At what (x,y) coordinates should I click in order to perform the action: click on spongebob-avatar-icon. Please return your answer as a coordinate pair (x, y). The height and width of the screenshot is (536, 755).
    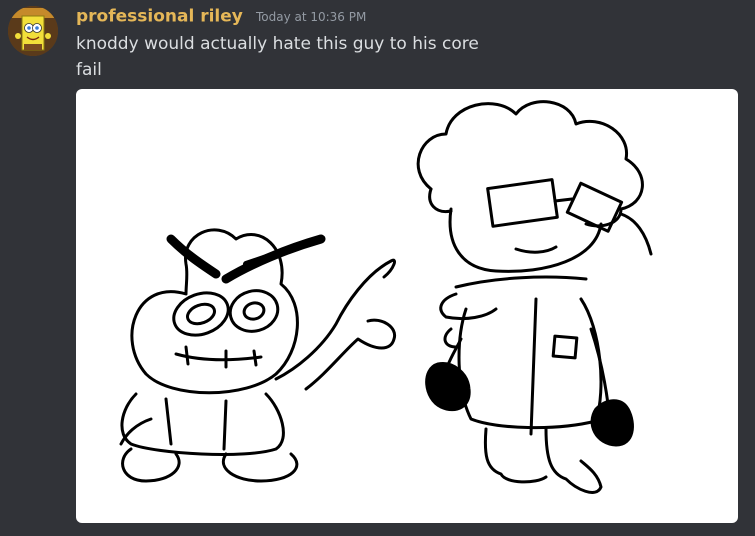
    Looking at the image, I should click on (33, 31).